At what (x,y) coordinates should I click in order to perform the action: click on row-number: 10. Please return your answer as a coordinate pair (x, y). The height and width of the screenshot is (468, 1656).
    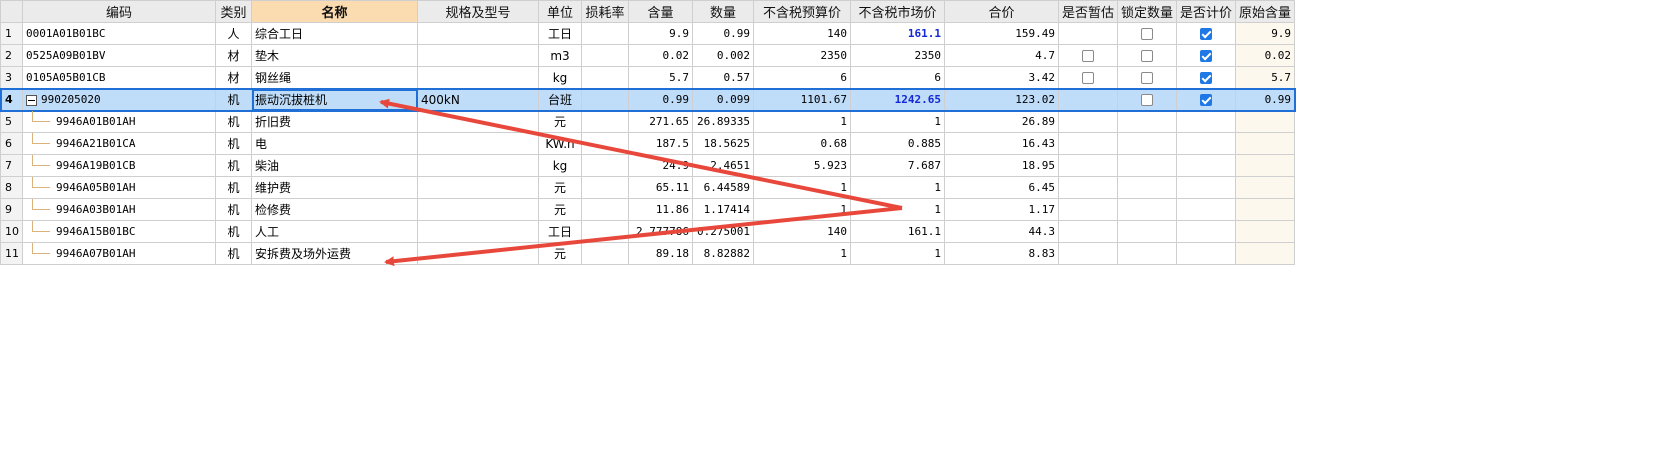
    Looking at the image, I should click on (11, 231).